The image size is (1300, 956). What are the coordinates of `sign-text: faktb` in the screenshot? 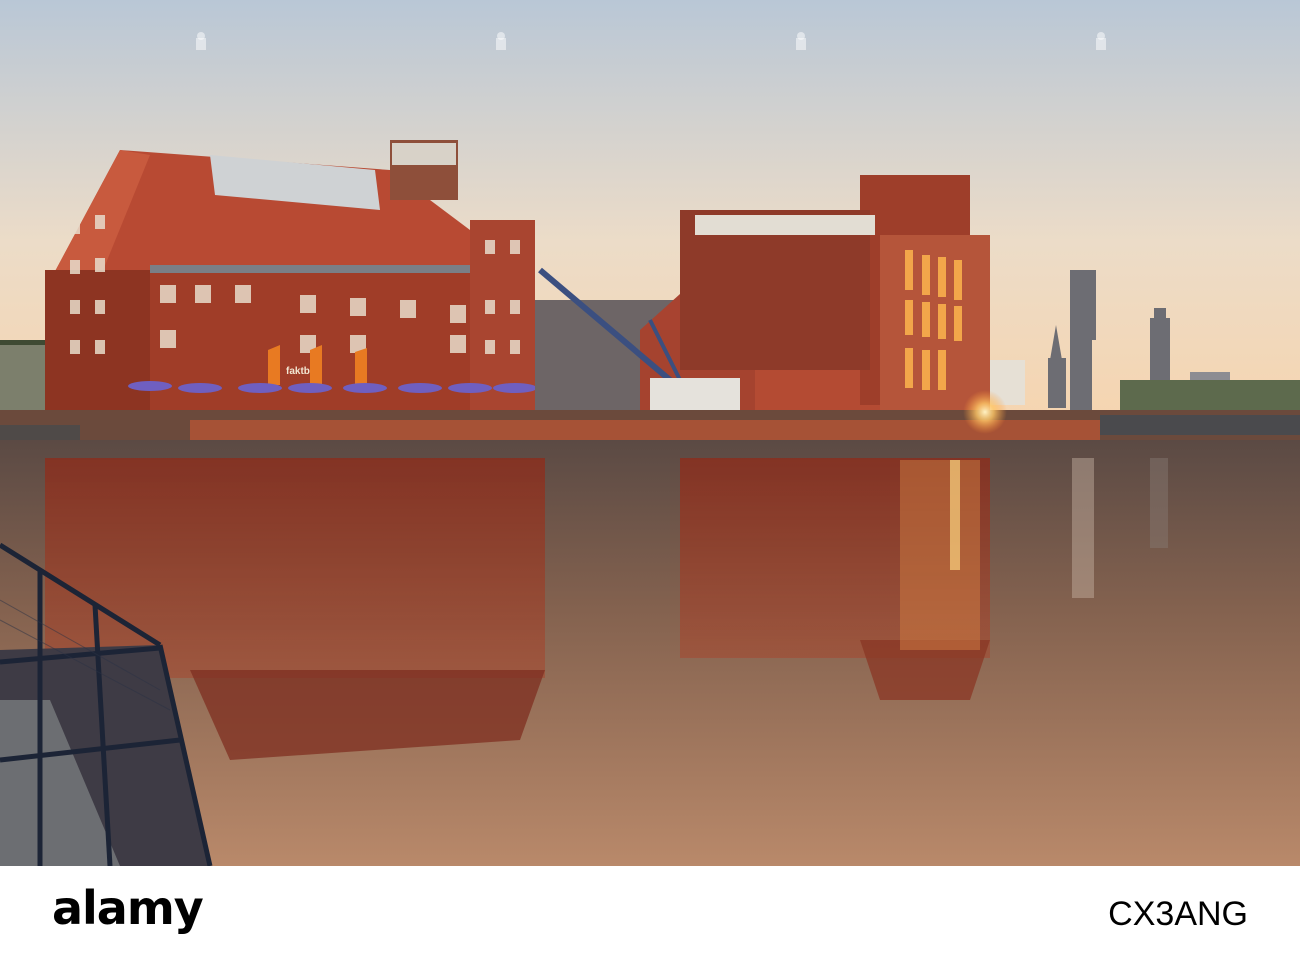 It's located at (298, 371).